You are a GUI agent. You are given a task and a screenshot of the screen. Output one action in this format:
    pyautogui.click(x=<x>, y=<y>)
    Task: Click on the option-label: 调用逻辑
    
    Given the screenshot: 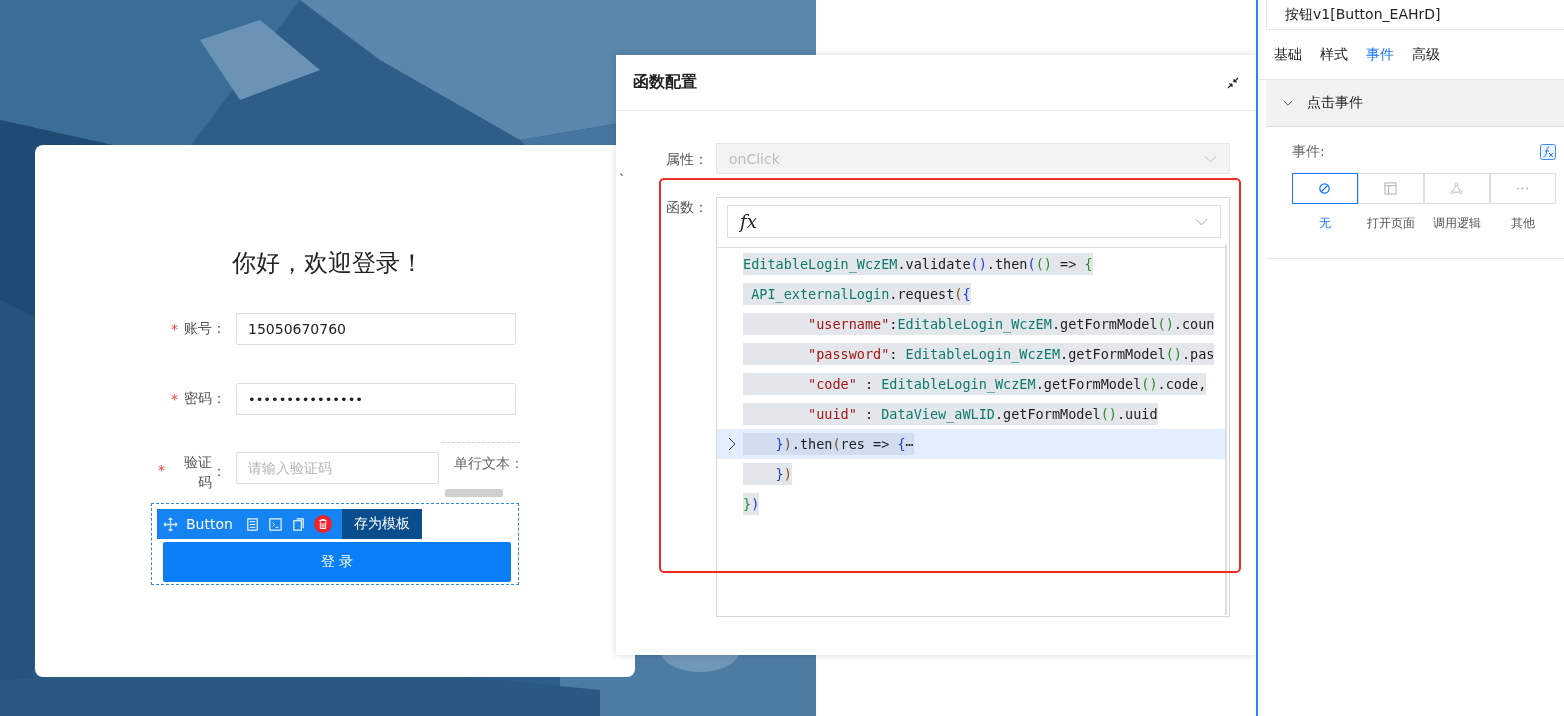 What is the action you would take?
    pyautogui.click(x=1457, y=223)
    